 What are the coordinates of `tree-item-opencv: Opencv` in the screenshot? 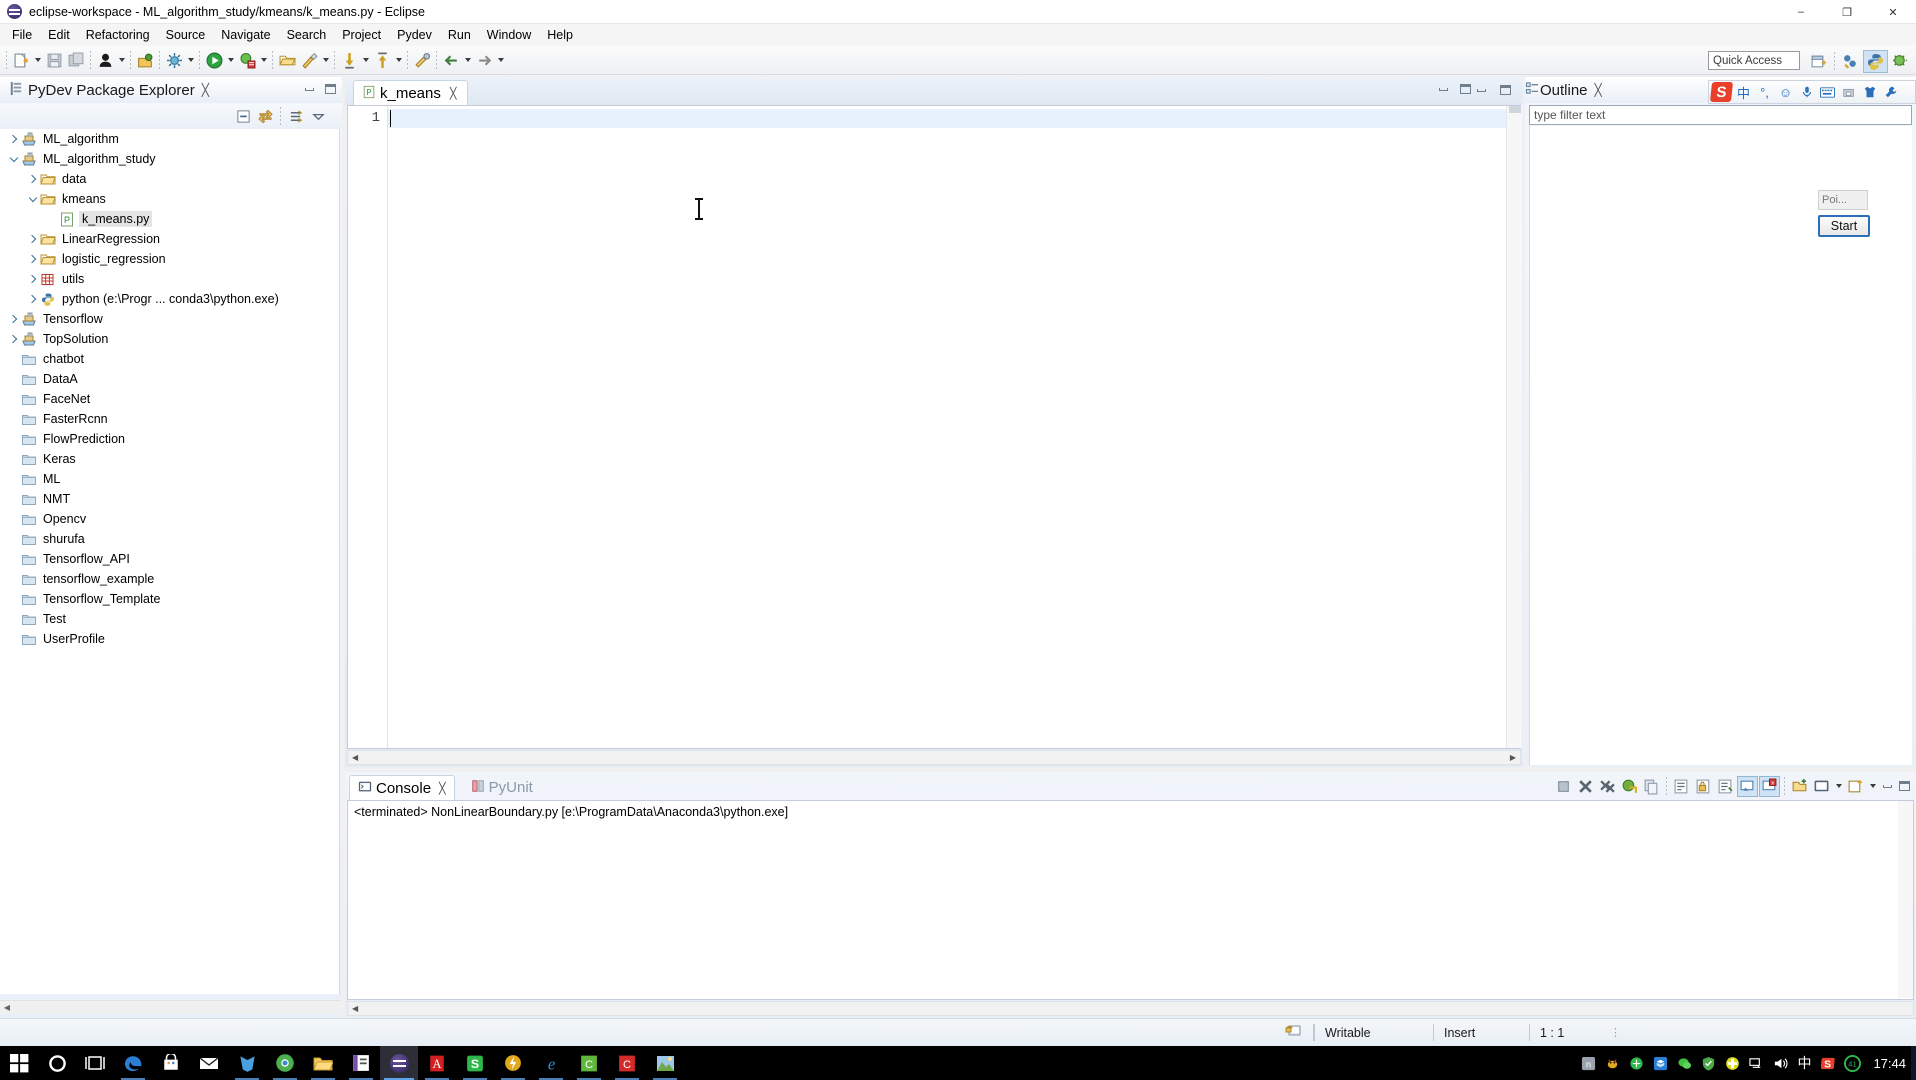 It's located at (169, 519).